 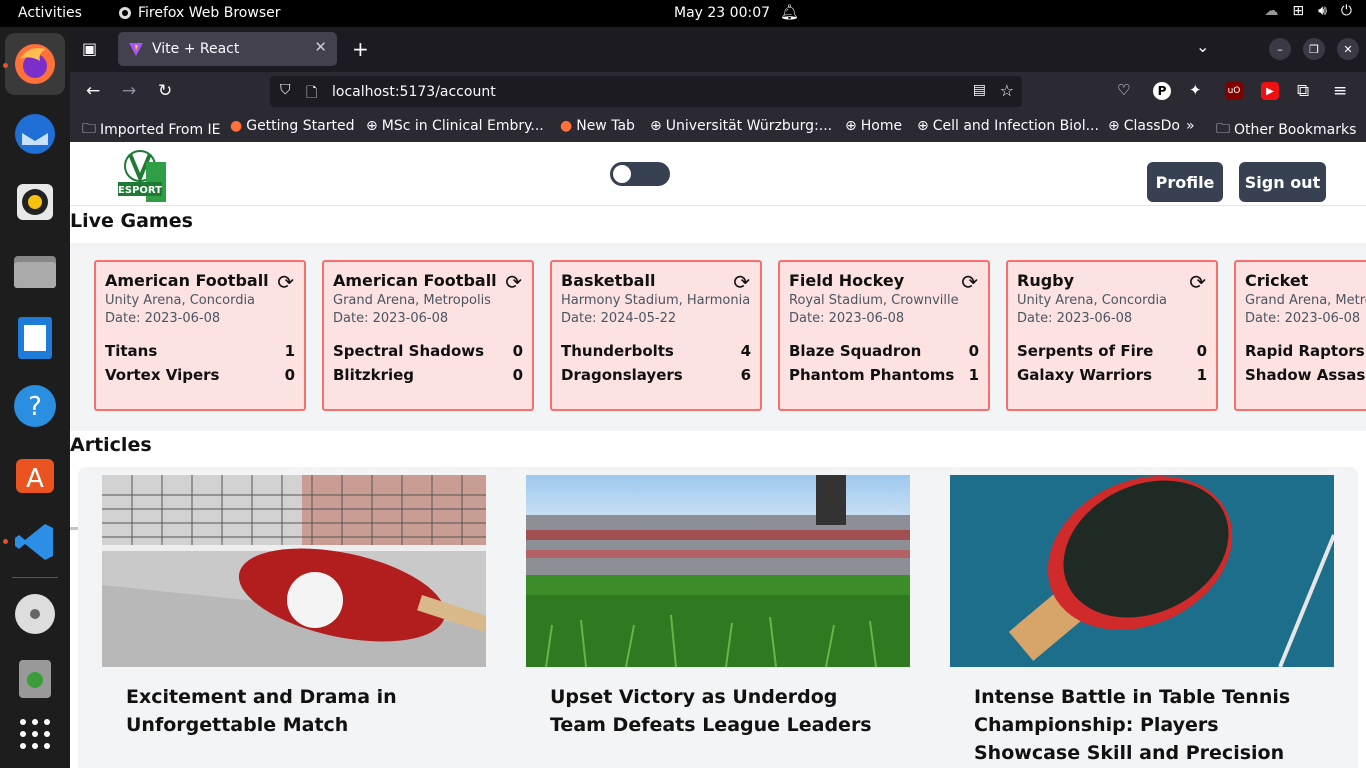 I want to click on esport-logo: ESPORT, so click(x=141, y=175).